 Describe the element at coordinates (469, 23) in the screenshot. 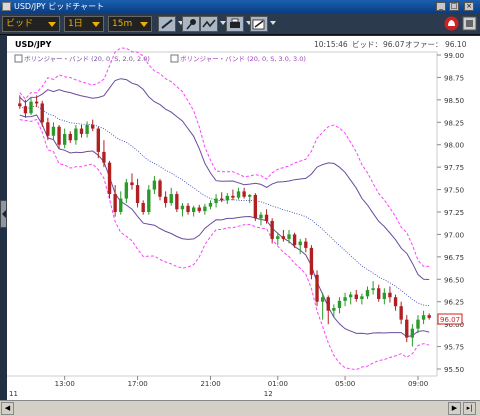

I see `settings-icon` at that location.